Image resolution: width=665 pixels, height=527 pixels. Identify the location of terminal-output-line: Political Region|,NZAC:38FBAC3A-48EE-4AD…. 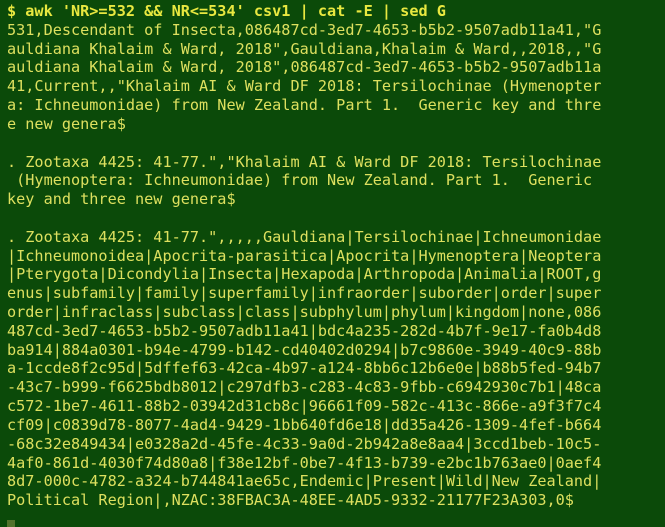
(290, 500).